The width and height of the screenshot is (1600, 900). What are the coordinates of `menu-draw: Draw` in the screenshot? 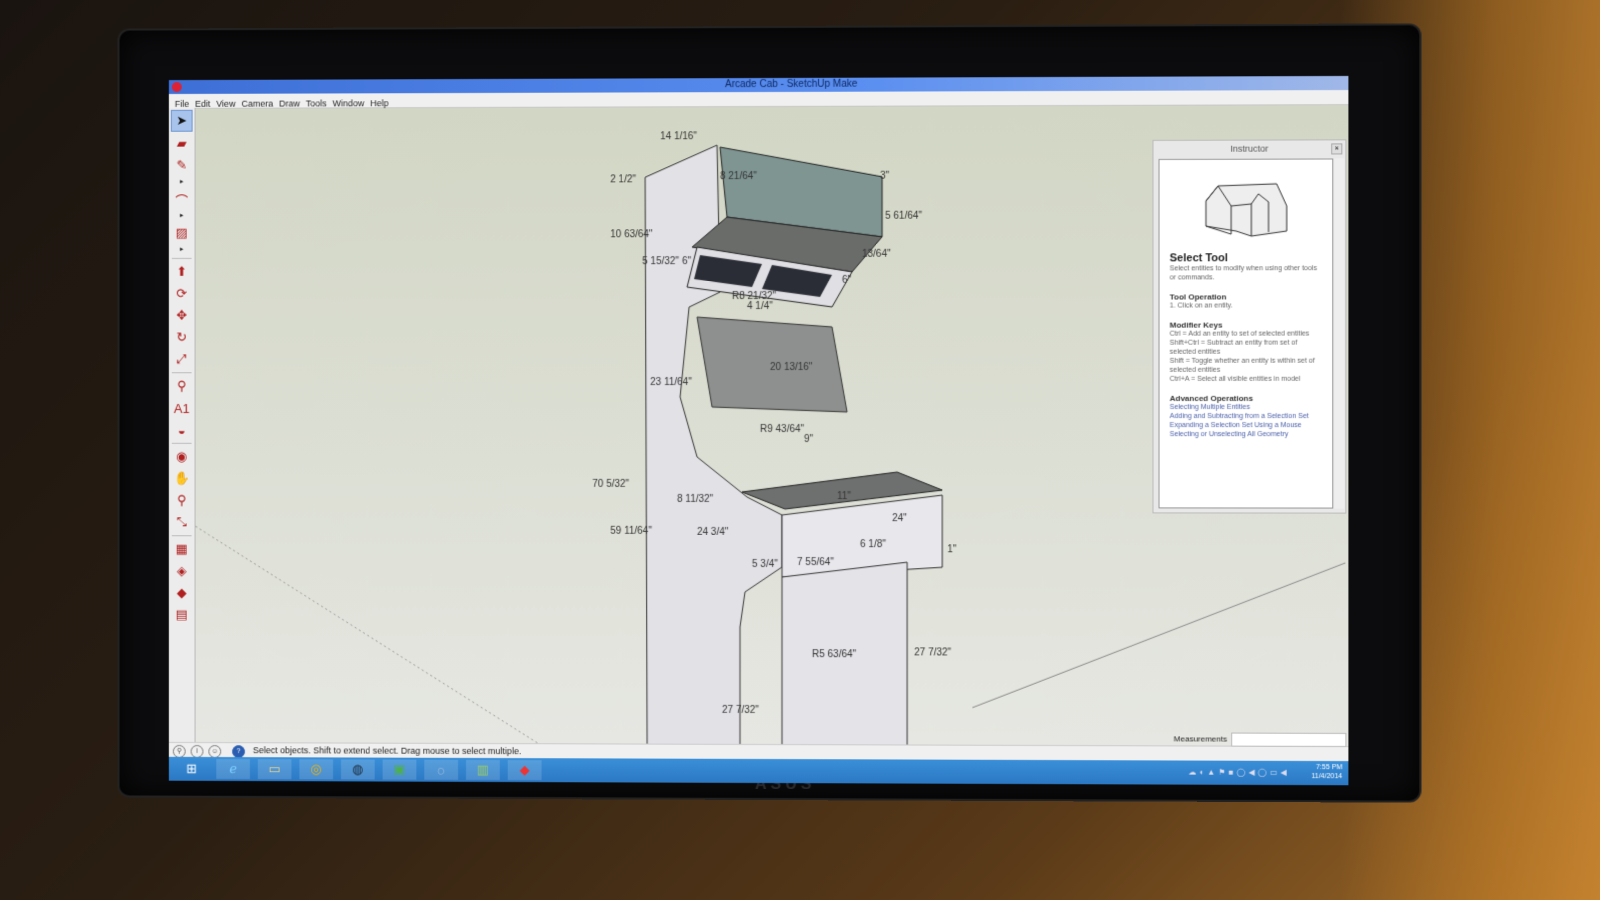 It's located at (289, 104).